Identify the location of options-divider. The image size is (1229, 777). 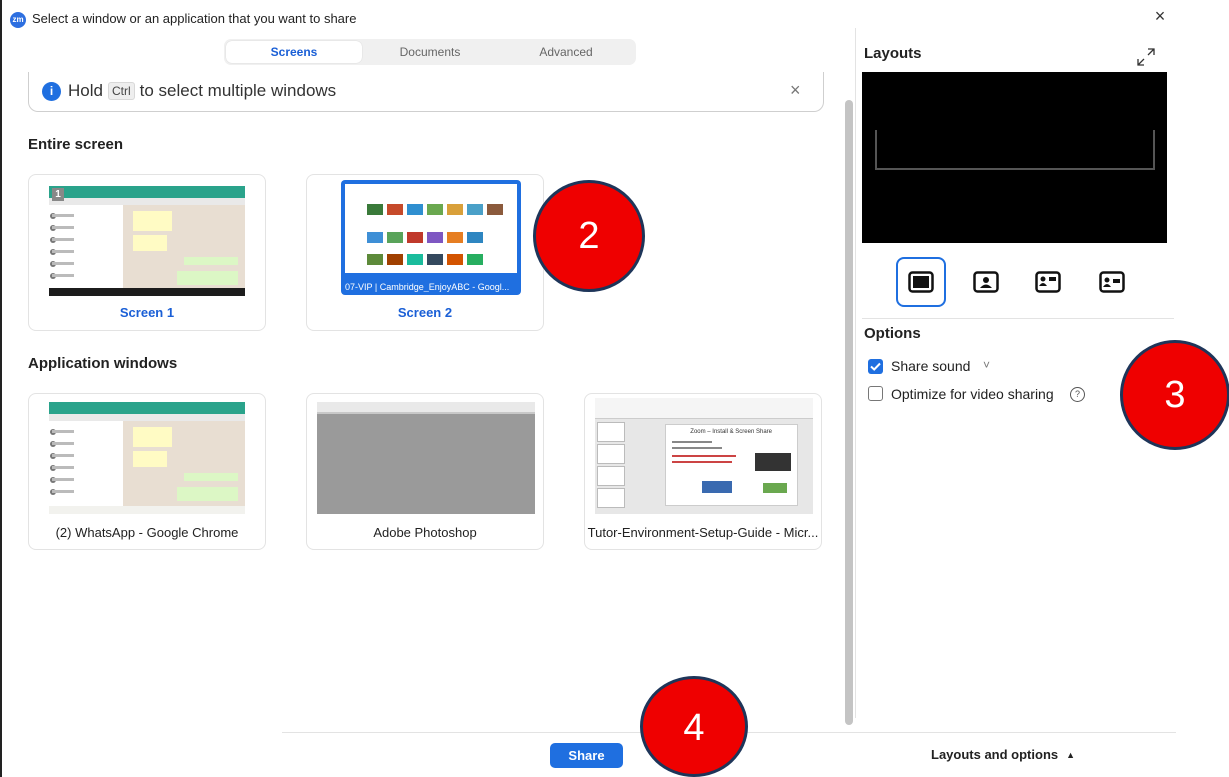
(1018, 318).